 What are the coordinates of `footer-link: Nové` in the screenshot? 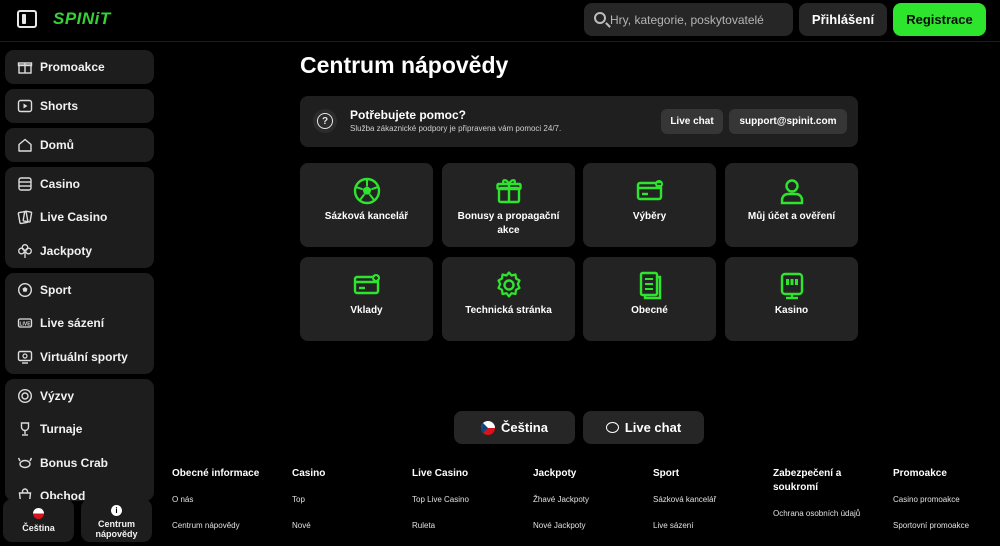 It's located at (301, 526).